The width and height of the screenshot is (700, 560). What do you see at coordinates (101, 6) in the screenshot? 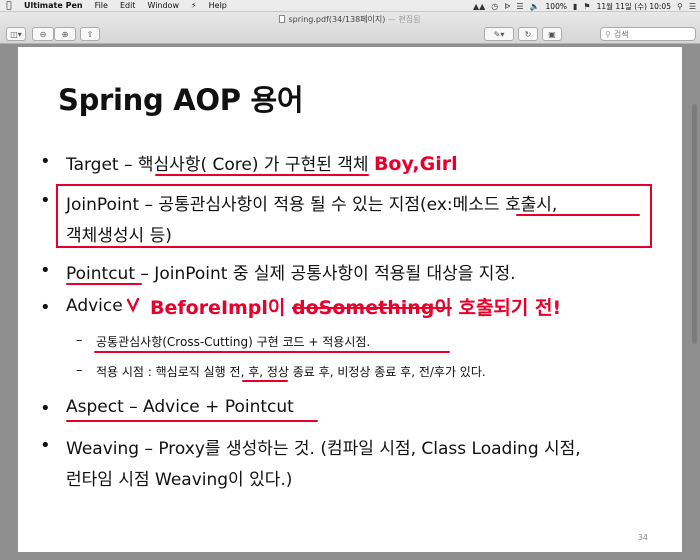
I see `menu-file: File` at bounding box center [101, 6].